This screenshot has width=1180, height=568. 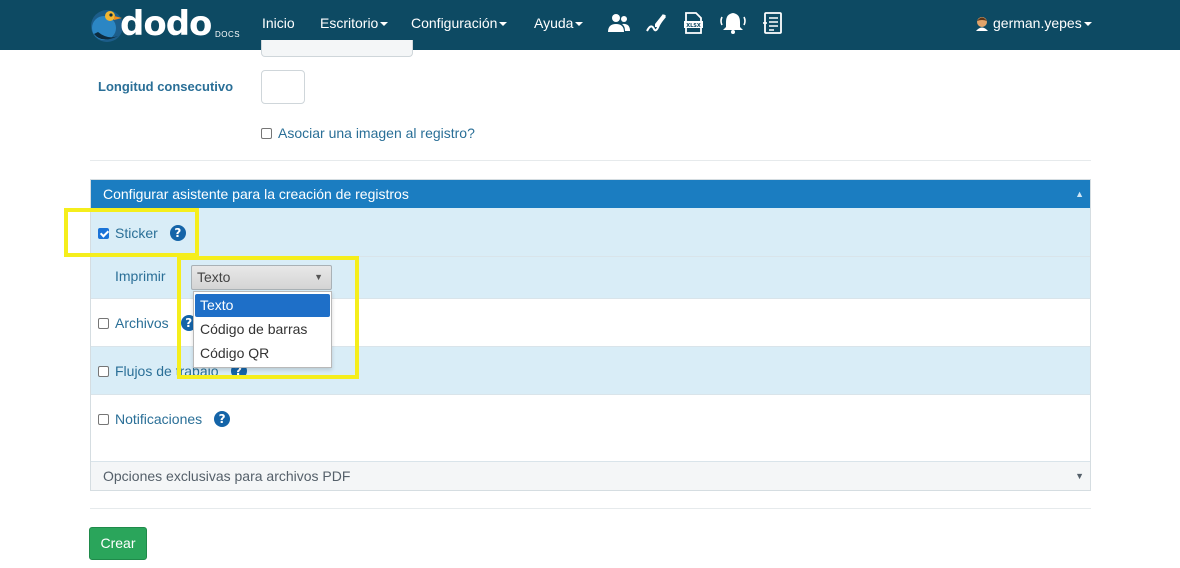 I want to click on nav-escritorio-label: Escritorio, so click(x=349, y=23).